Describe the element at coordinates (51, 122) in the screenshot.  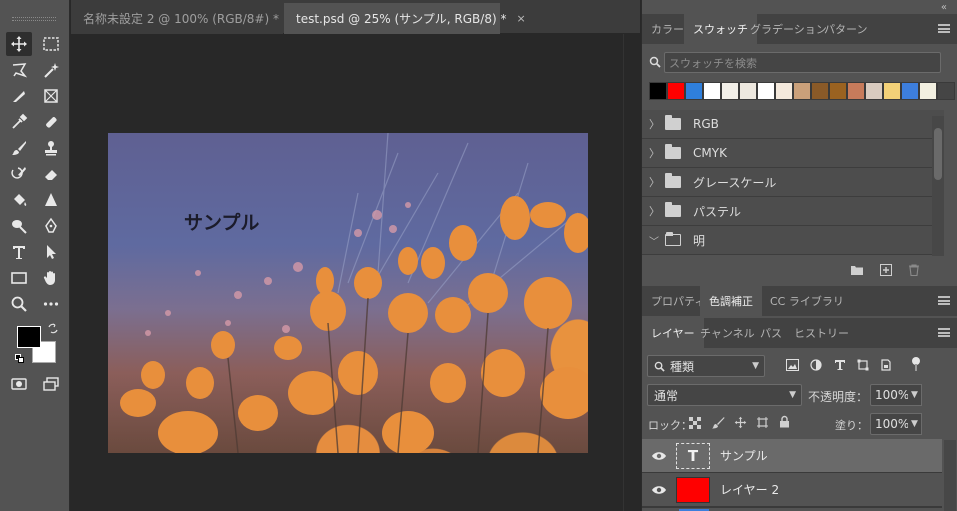
I see `healing-brush-tool-icon` at that location.